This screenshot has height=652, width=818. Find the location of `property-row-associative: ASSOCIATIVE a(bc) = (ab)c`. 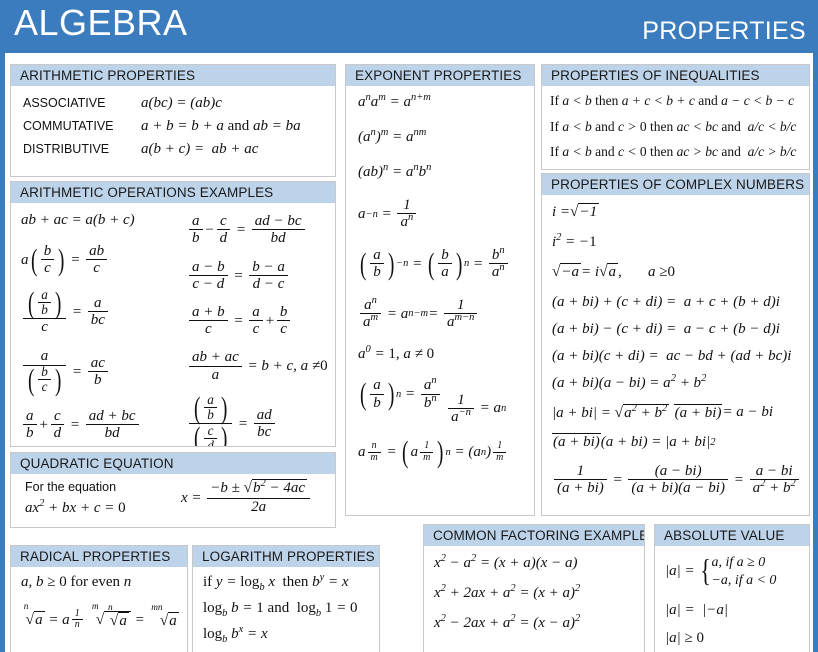

property-row-associative: ASSOCIATIVE a(bc) = (ab)c is located at coordinates (174, 103).